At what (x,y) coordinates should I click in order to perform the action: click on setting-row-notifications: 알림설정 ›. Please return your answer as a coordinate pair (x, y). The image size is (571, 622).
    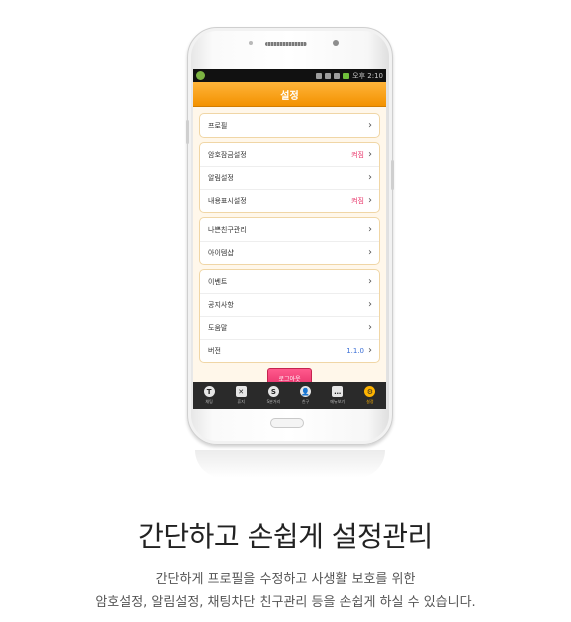
    Looking at the image, I should click on (289, 177).